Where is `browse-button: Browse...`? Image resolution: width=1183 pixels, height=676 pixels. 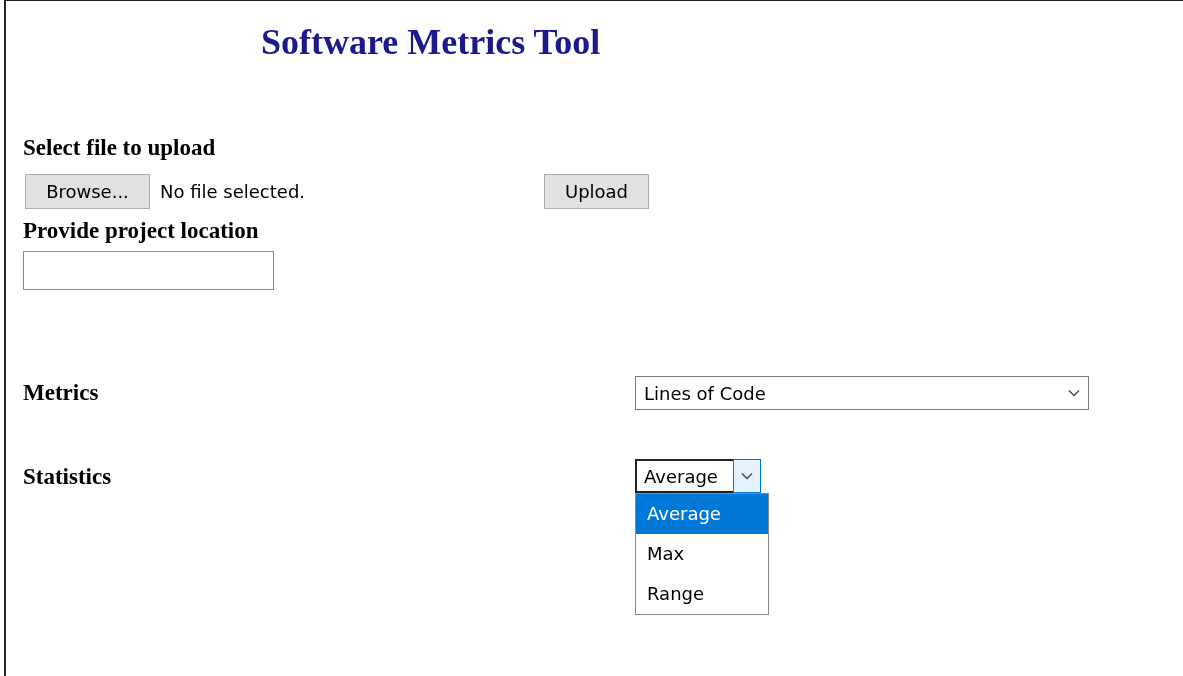
browse-button: Browse... is located at coordinates (87, 191).